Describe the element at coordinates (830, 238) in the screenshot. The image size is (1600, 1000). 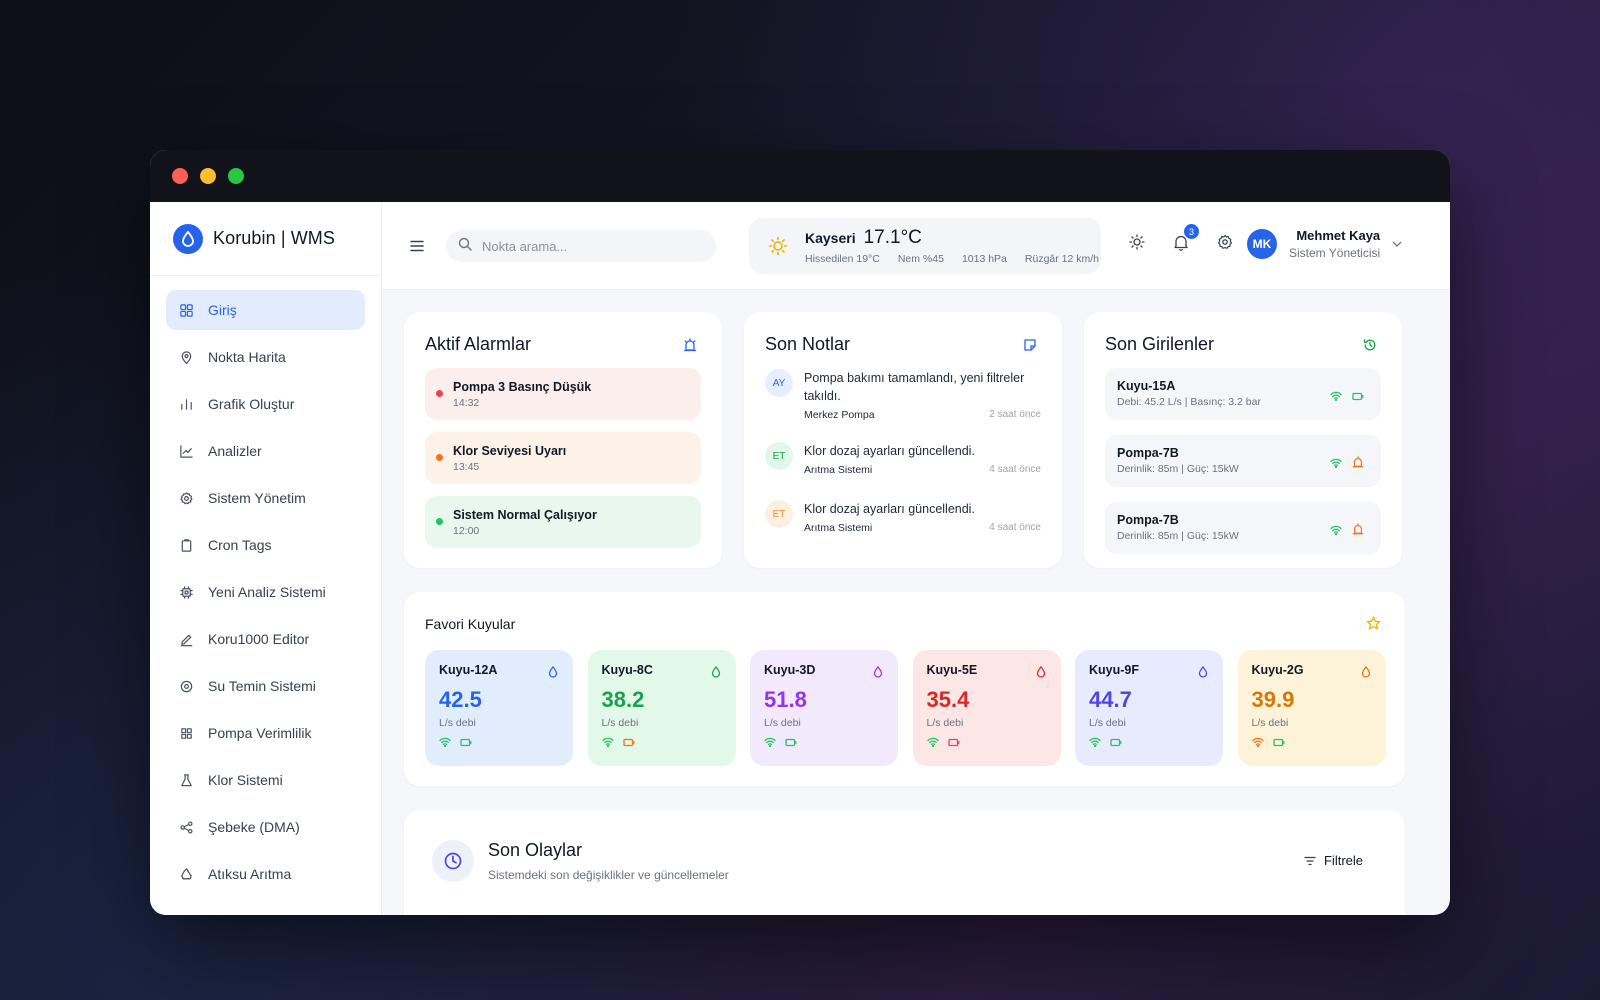
I see `weather-city: Kayseri` at that location.